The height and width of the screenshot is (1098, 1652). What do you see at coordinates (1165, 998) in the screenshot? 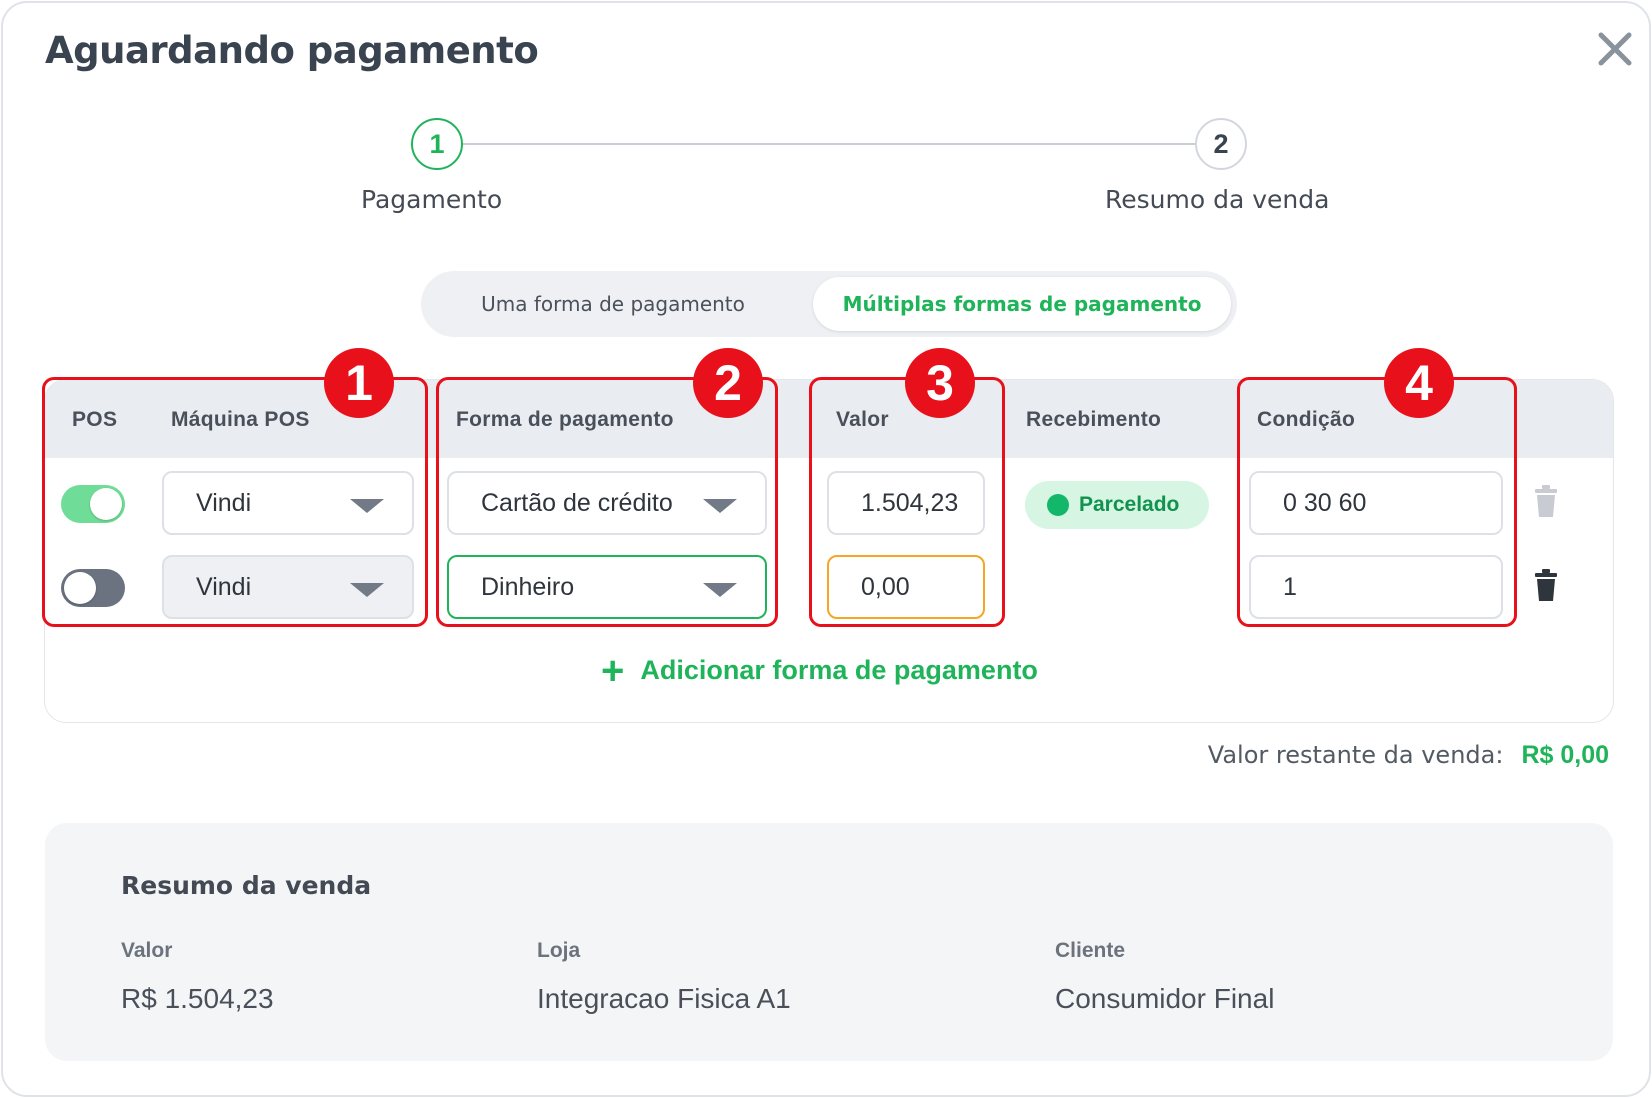
I see `summary-client: Consumidor Final` at bounding box center [1165, 998].